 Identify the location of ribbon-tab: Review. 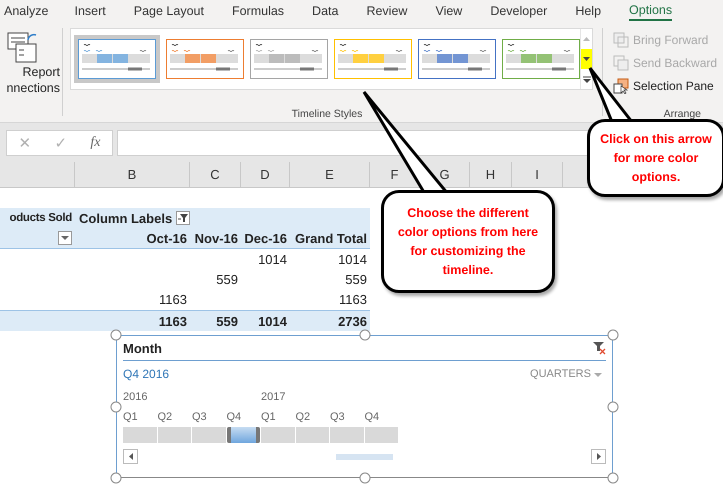
(387, 11).